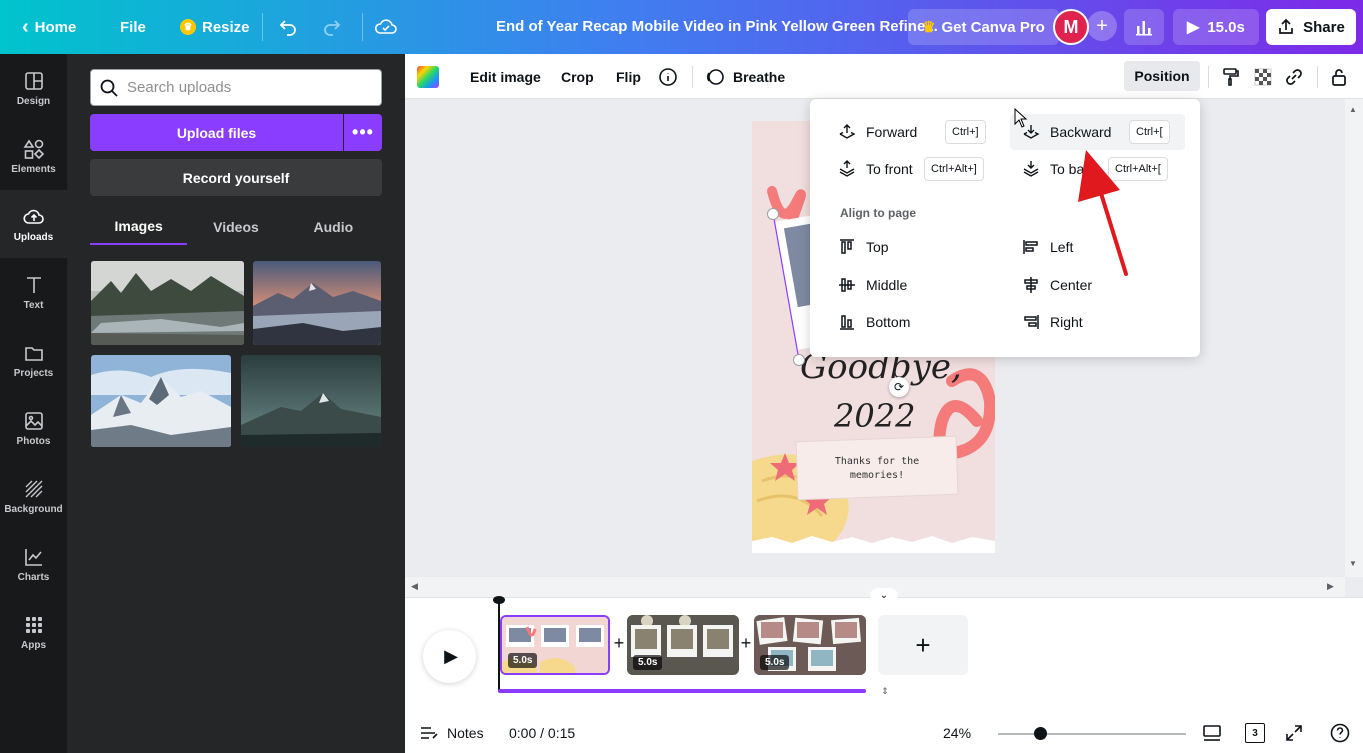 This screenshot has height=753, width=1363. I want to click on zoom-level: 24%, so click(957, 733).